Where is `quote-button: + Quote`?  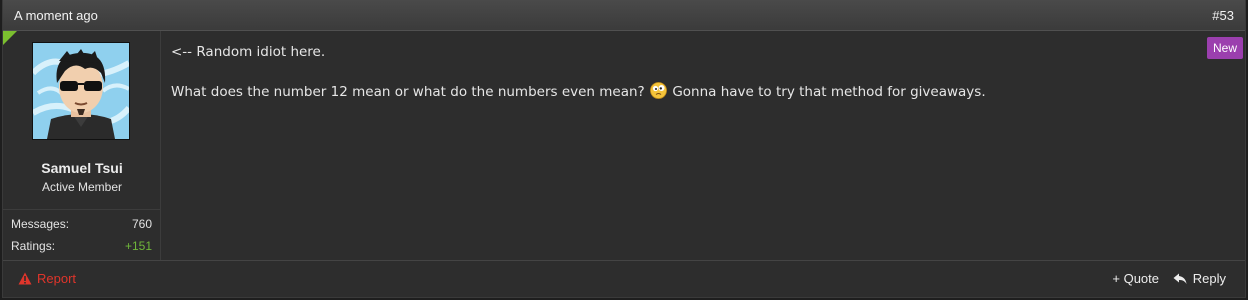
quote-button: + Quote is located at coordinates (1135, 278).